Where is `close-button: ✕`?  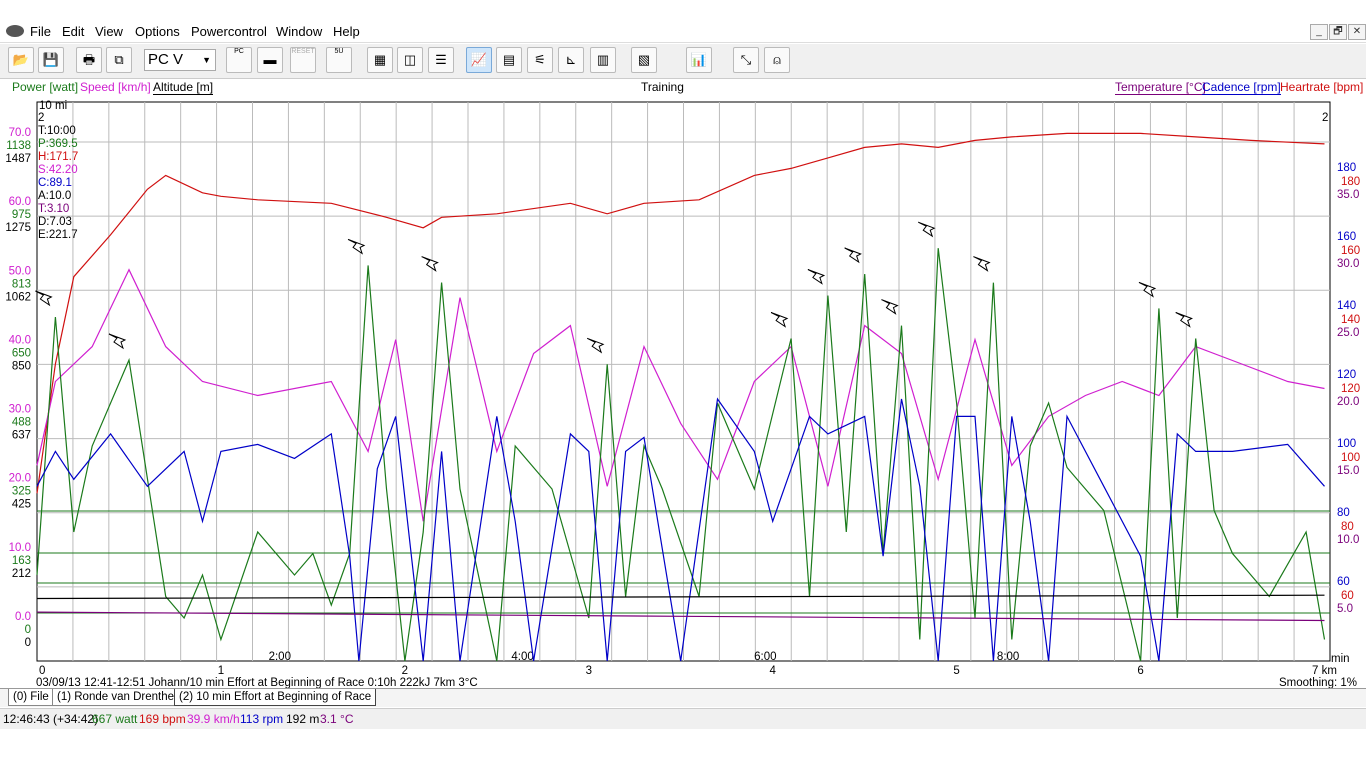
close-button: ✕ is located at coordinates (1357, 32).